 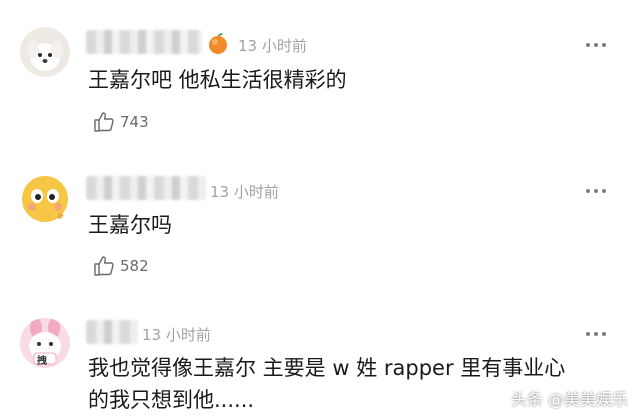 I want to click on peach-icon, so click(x=218, y=45).